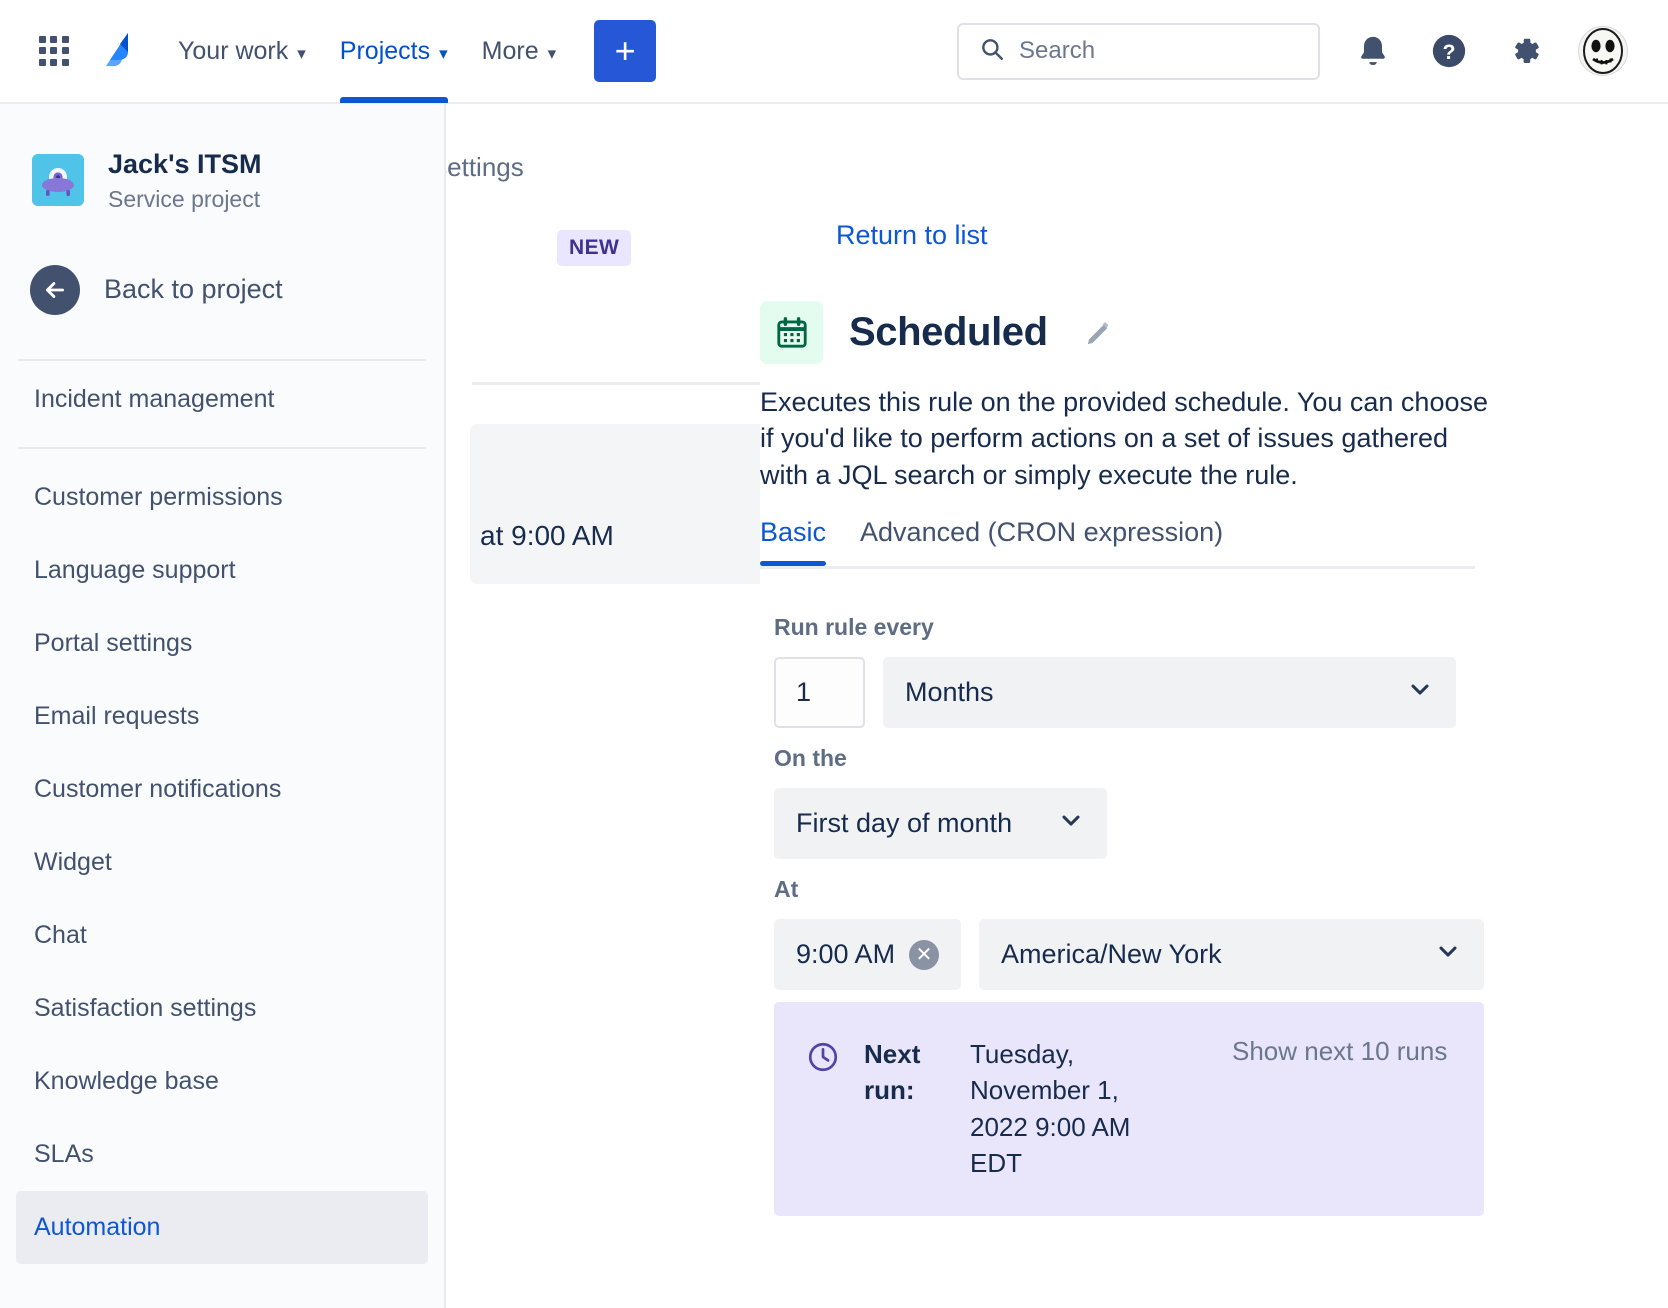 This screenshot has width=1668, height=1308. I want to click on nav-link-label: Your work, so click(233, 50).